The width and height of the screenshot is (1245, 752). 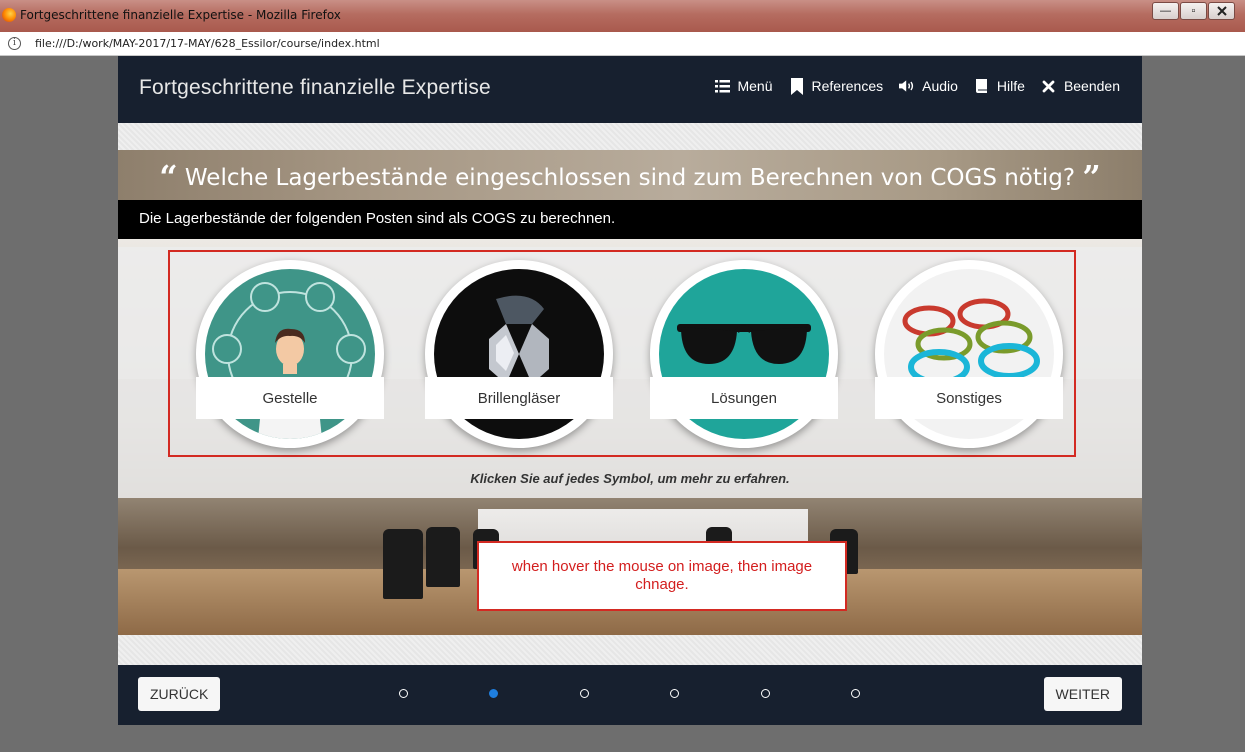 What do you see at coordinates (14, 43) in the screenshot?
I see `info-icon: i` at bounding box center [14, 43].